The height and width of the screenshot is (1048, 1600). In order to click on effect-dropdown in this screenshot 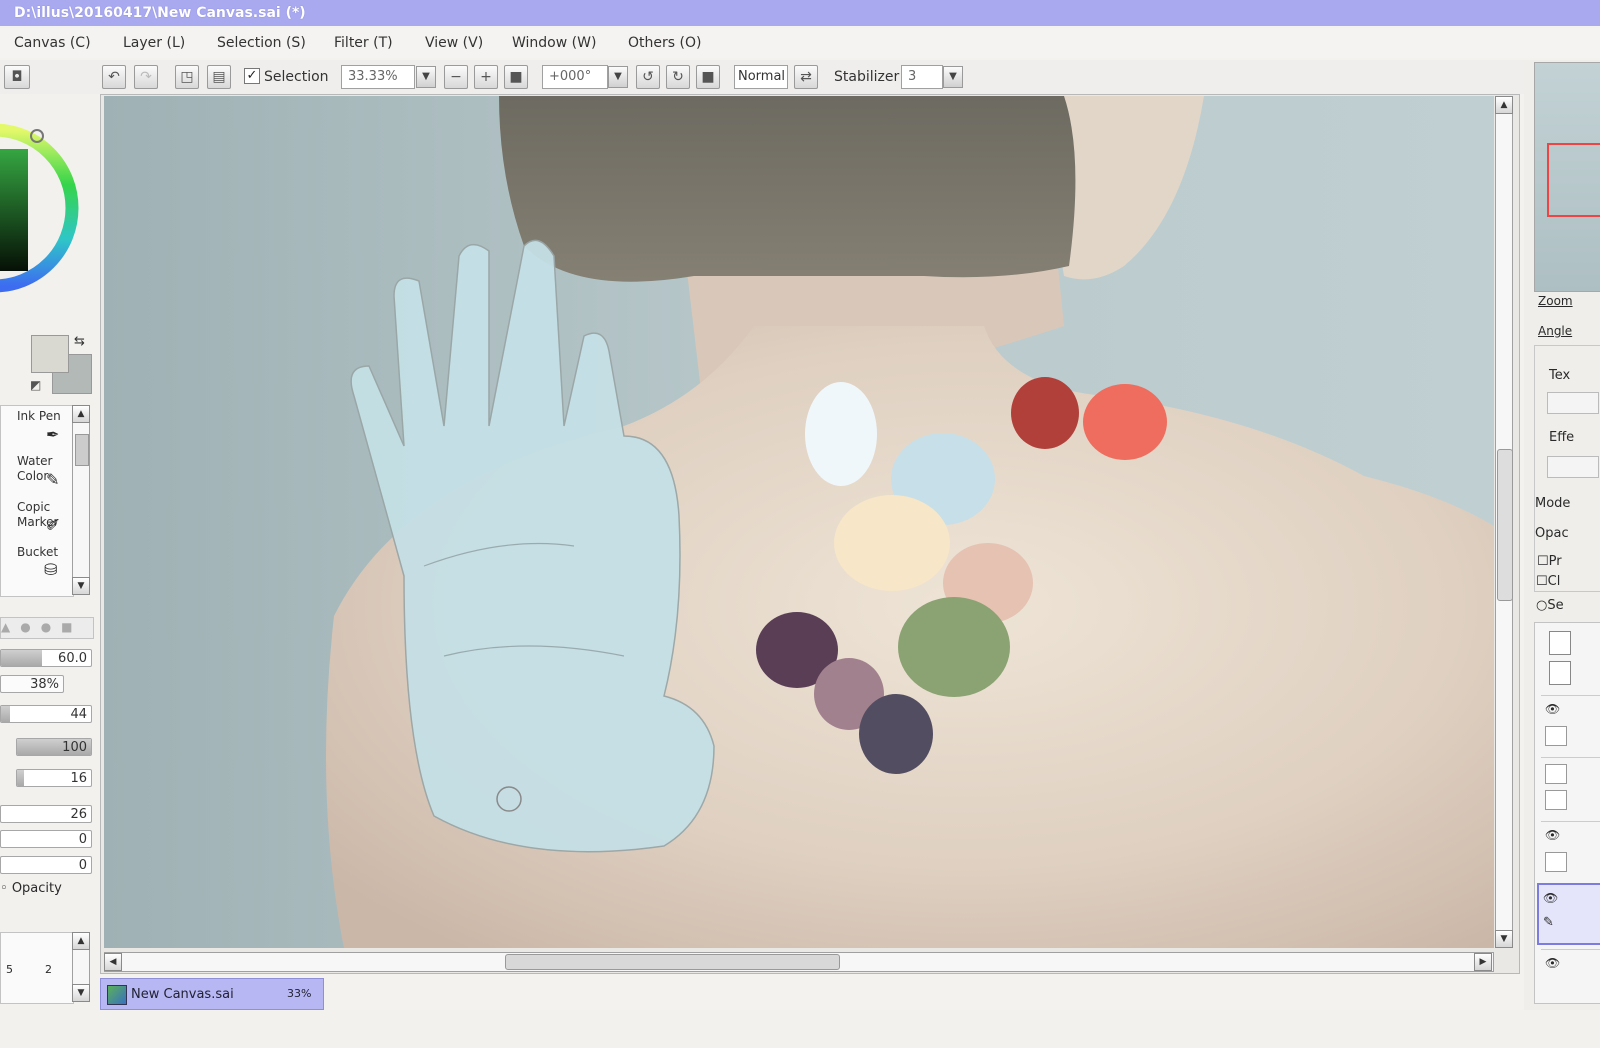, I will do `click(1573, 467)`.